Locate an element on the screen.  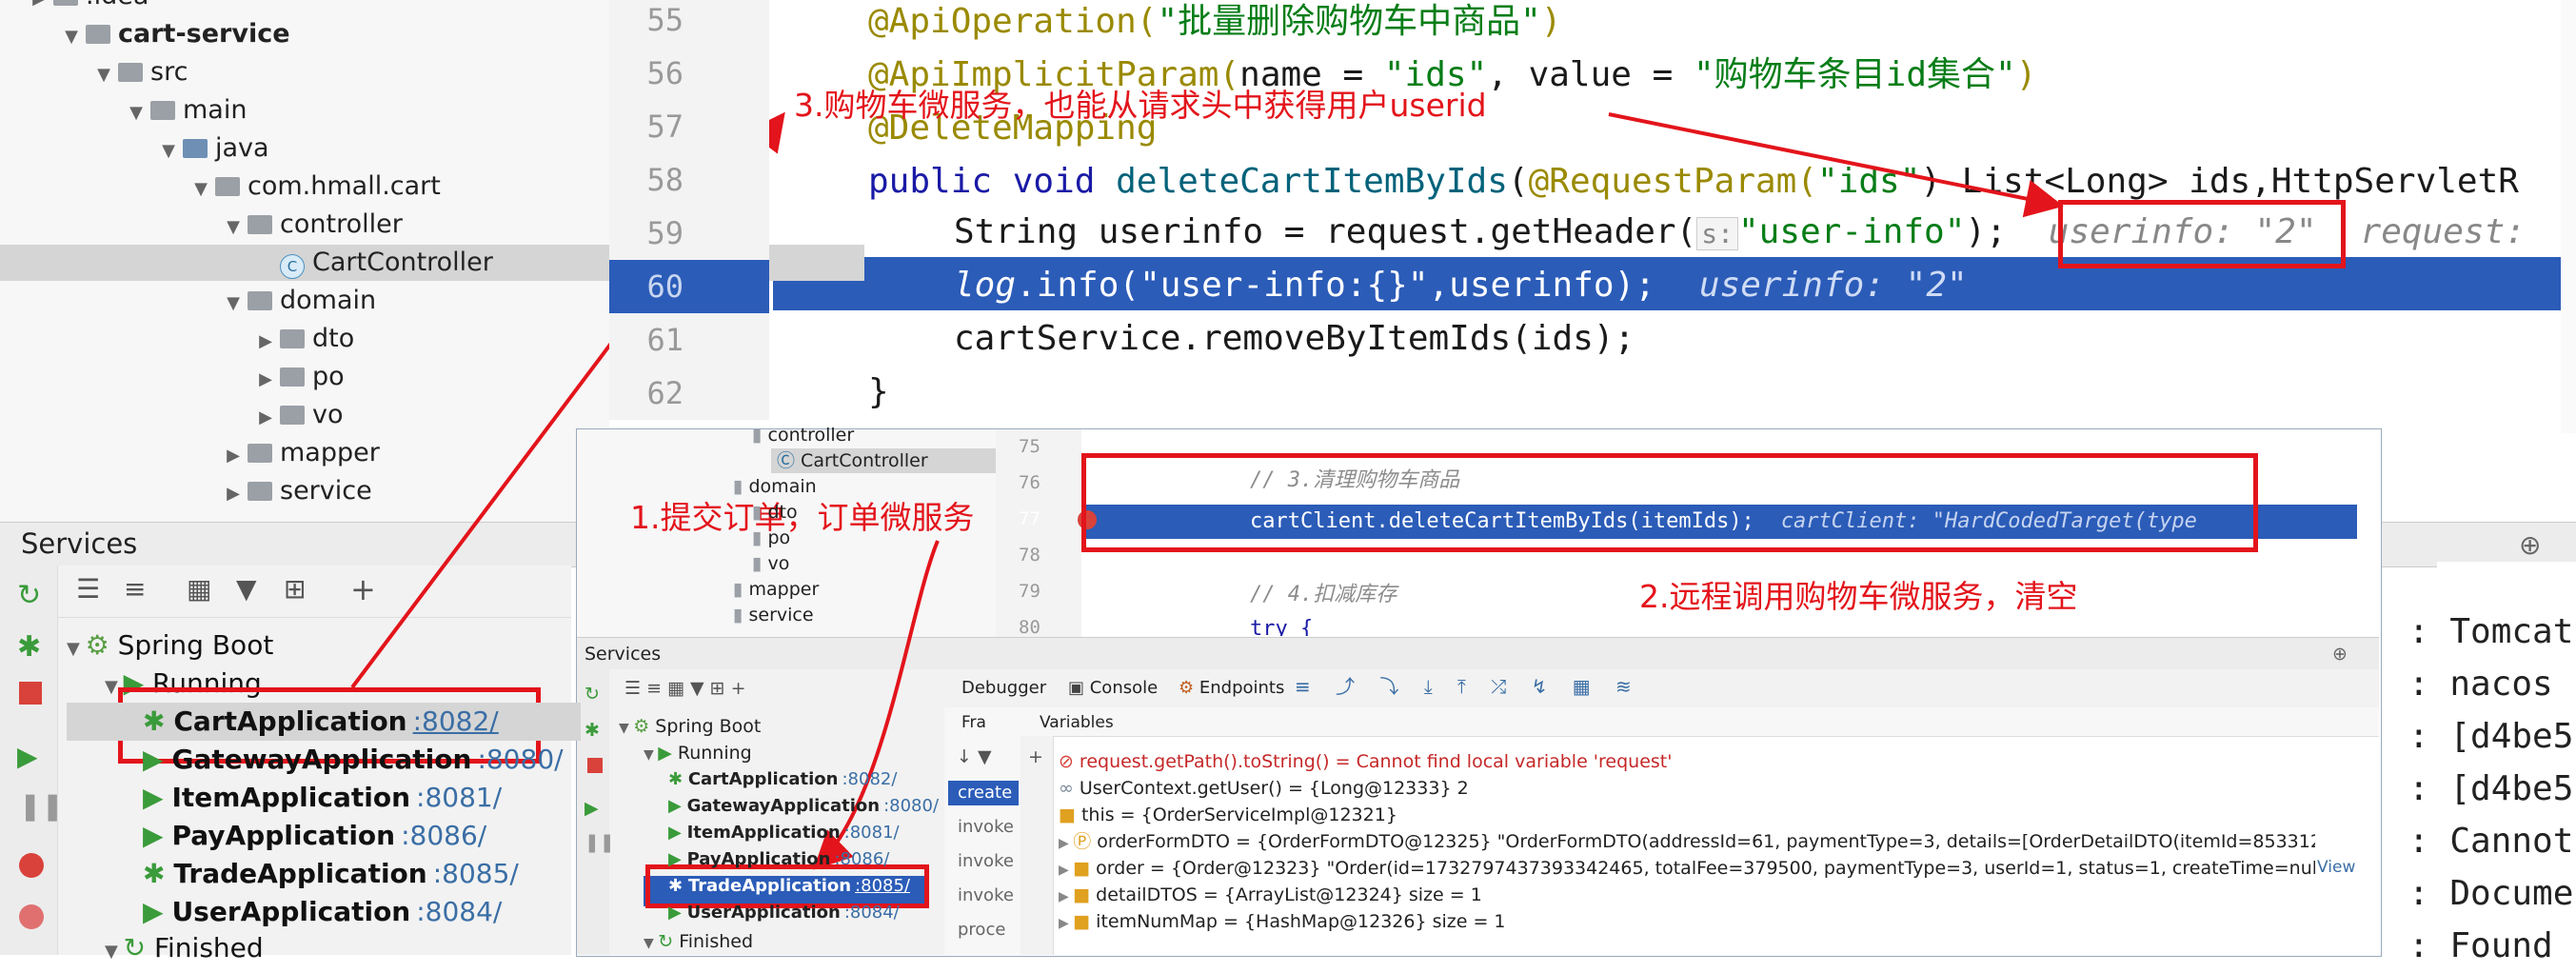
overlay-service-app: ▶ GatewayApplication:8080/ is located at coordinates (803, 806).